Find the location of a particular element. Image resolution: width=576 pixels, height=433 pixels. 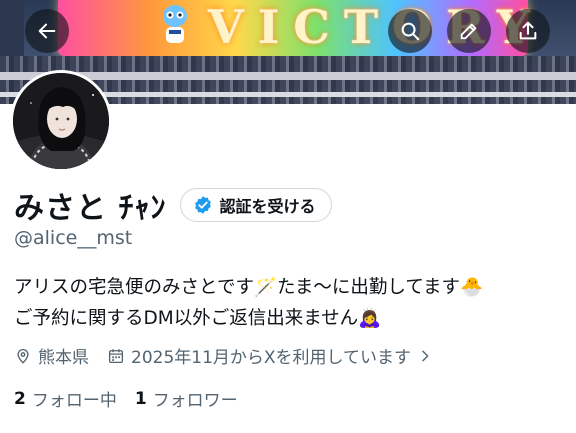

get-verified-button: 認証を受ける is located at coordinates (256, 205).